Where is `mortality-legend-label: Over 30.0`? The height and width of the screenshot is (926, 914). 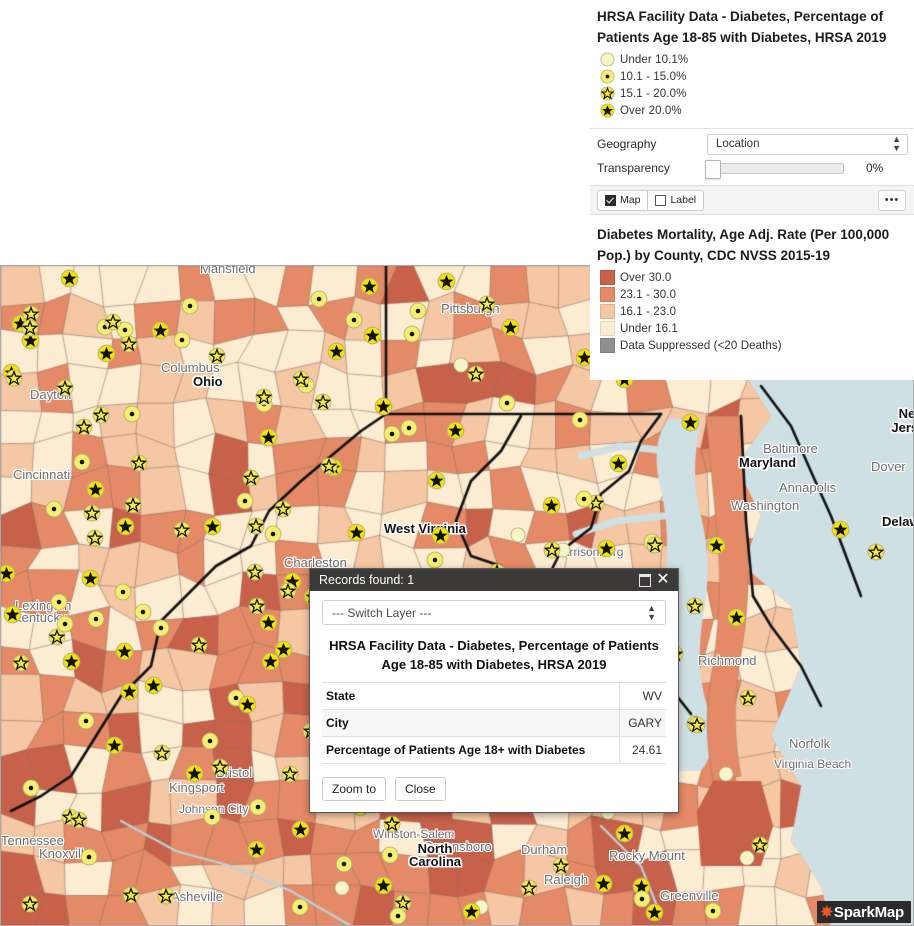 mortality-legend-label: Over 30.0 is located at coordinates (646, 277).